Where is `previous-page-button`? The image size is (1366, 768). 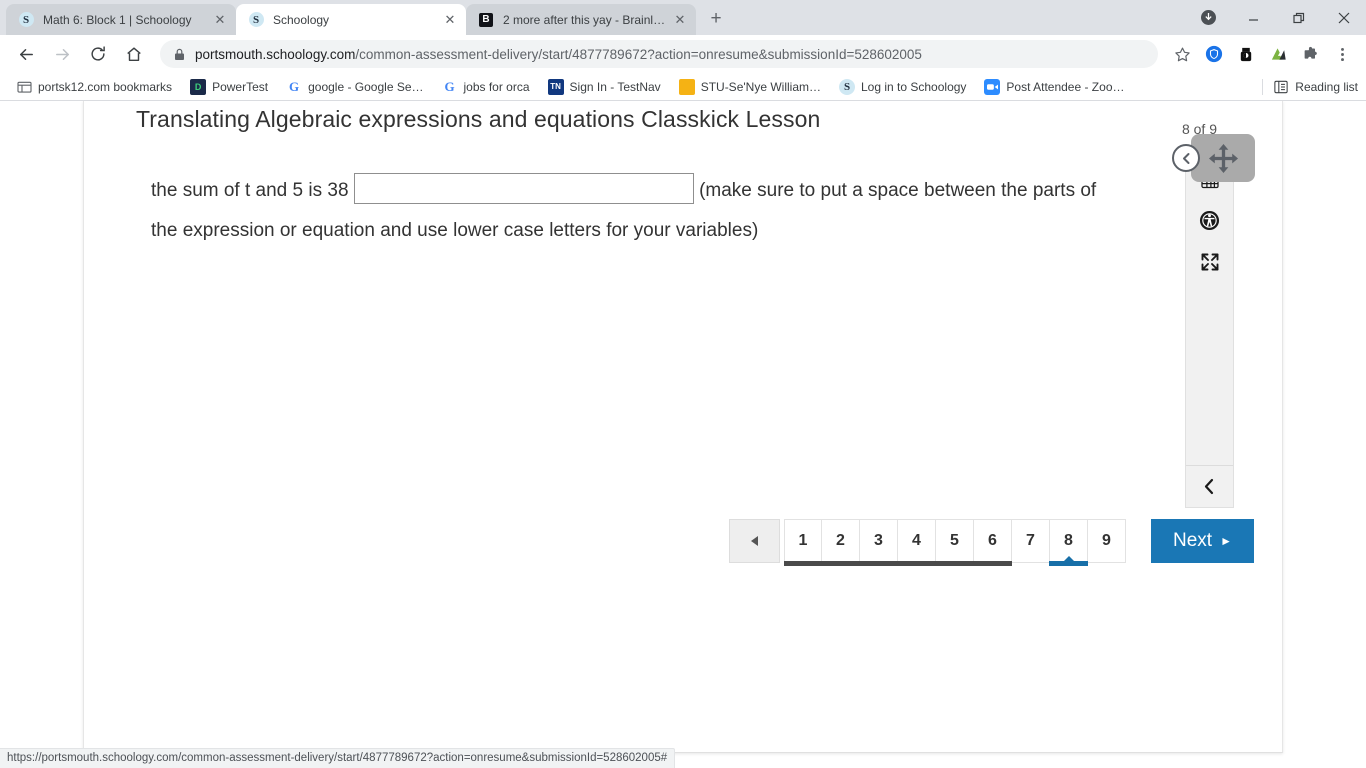
previous-page-button is located at coordinates (754, 541).